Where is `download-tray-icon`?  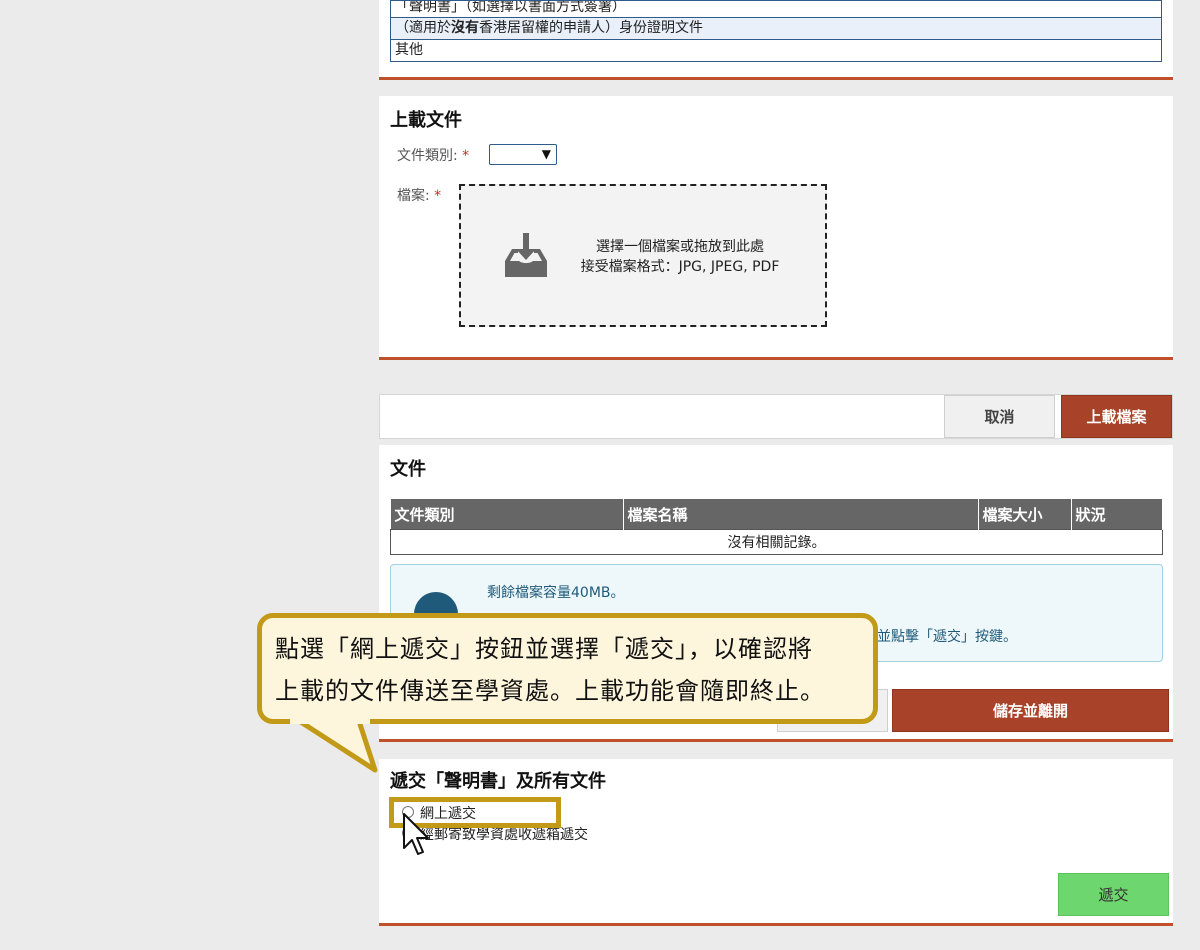 download-tray-icon is located at coordinates (526, 256).